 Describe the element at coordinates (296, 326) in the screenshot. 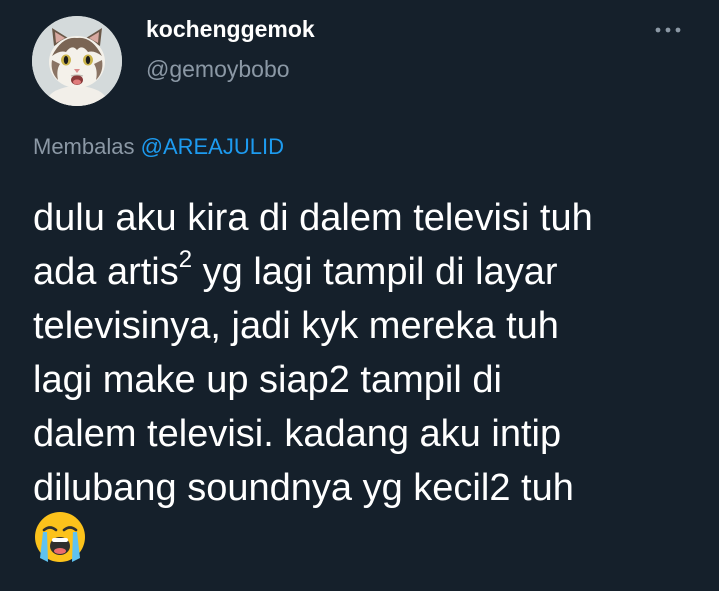

I see `tweet-line: televisinya, jadi kyk mereka tuh` at that location.